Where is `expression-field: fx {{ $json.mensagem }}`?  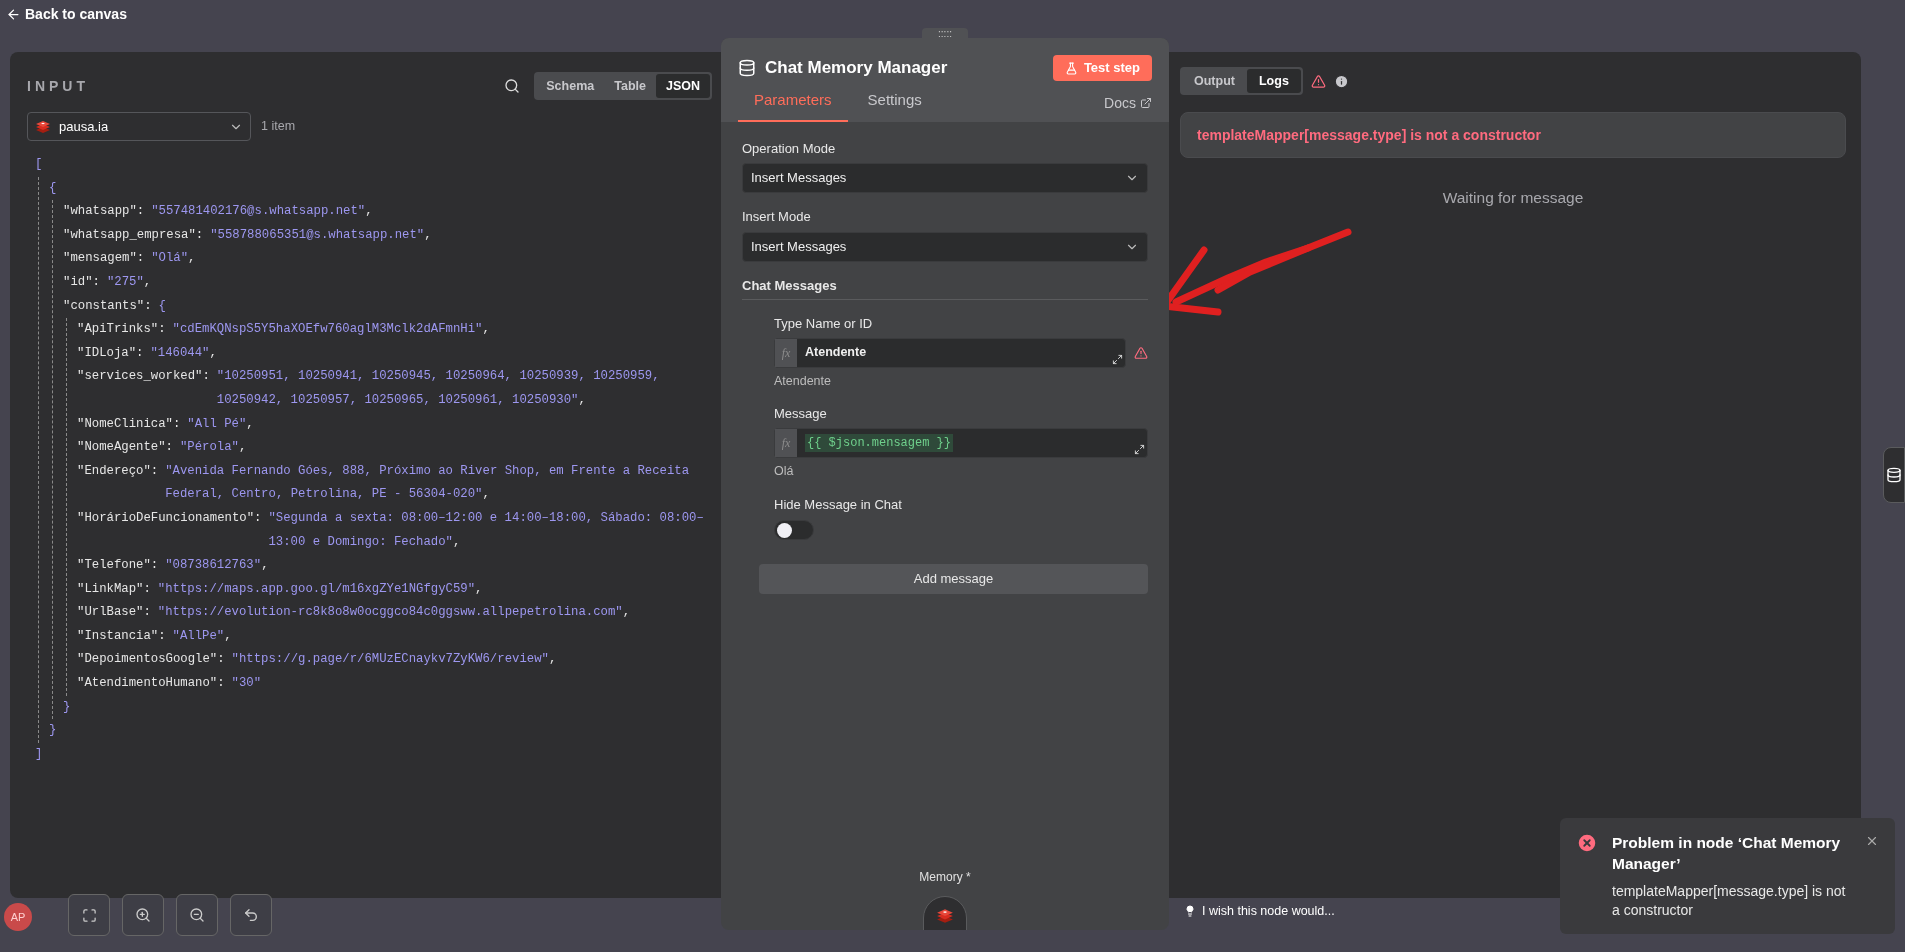 expression-field: fx {{ $json.mensagem }} is located at coordinates (961, 442).